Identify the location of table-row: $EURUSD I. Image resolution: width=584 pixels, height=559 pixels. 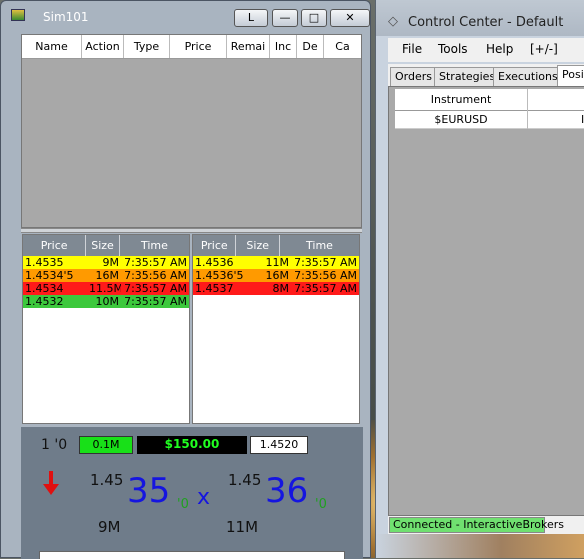
(489, 120).